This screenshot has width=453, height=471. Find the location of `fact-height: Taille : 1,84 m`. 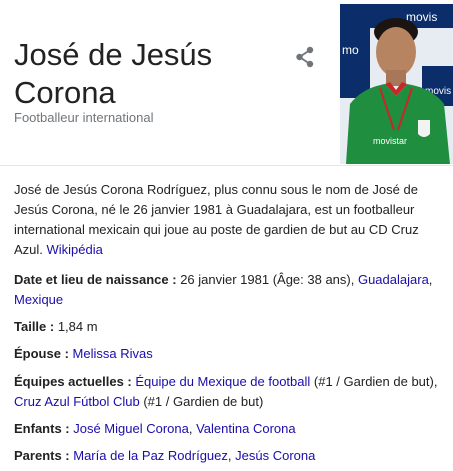

fact-height: Taille : 1,84 m is located at coordinates (226, 327).